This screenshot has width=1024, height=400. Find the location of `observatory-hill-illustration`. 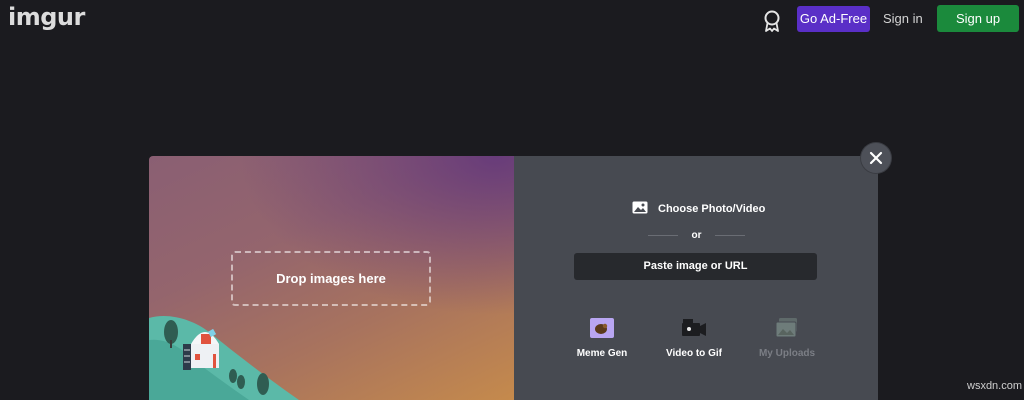

observatory-hill-illustration is located at coordinates (224, 357).